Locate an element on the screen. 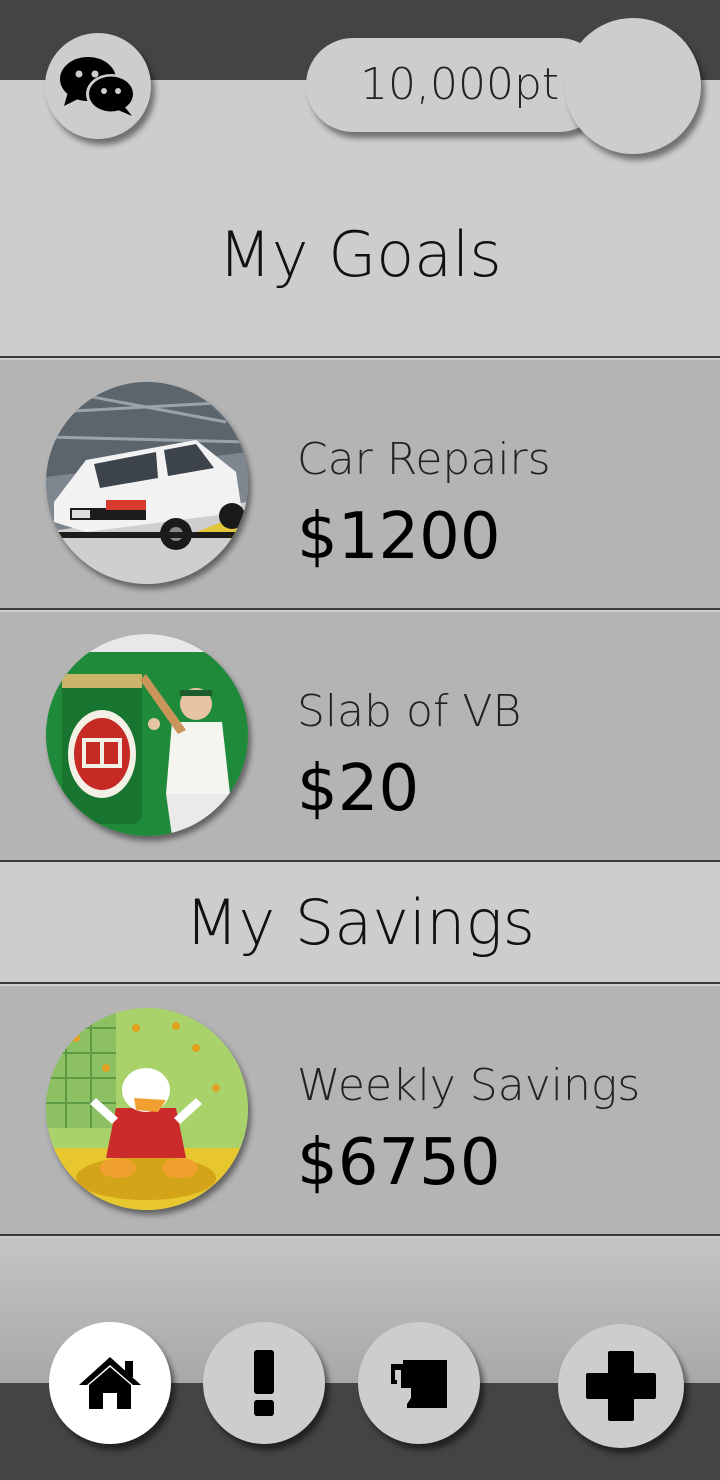 Image resolution: width=720 pixels, height=1480 pixels. nav-home-button is located at coordinates (110, 1383).